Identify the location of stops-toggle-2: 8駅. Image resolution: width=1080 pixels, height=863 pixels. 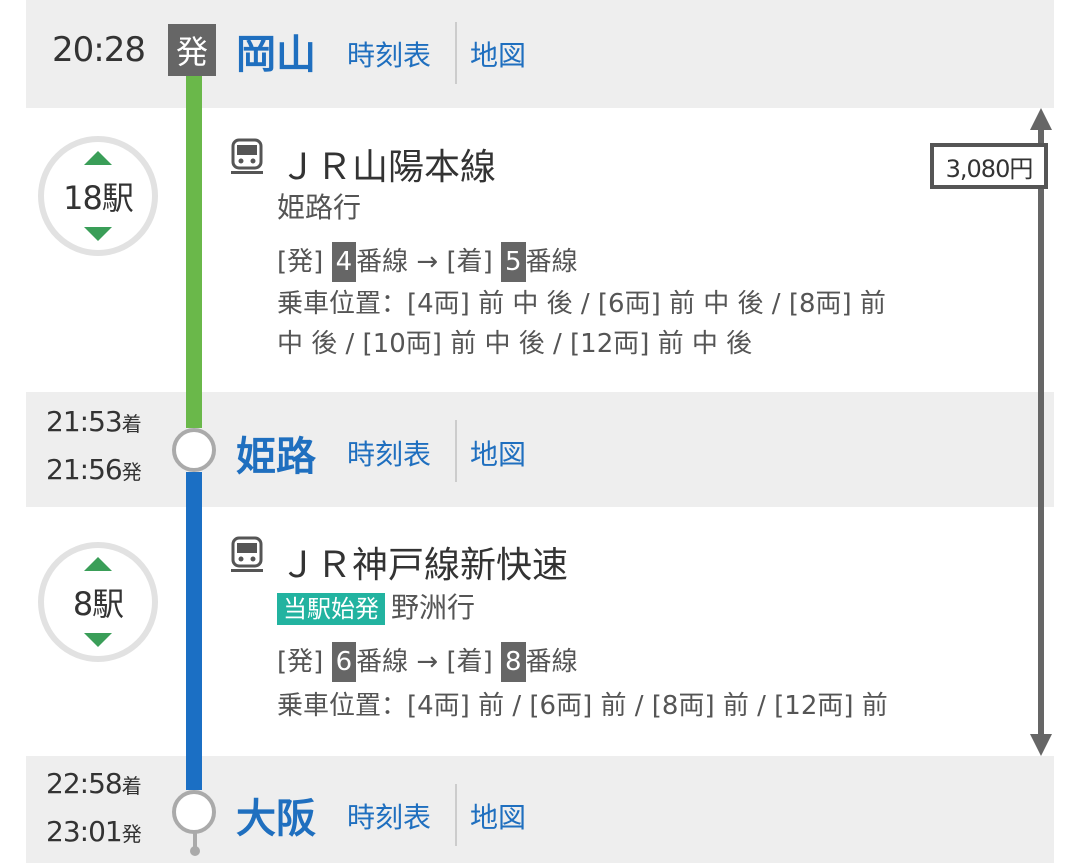
(98, 602).